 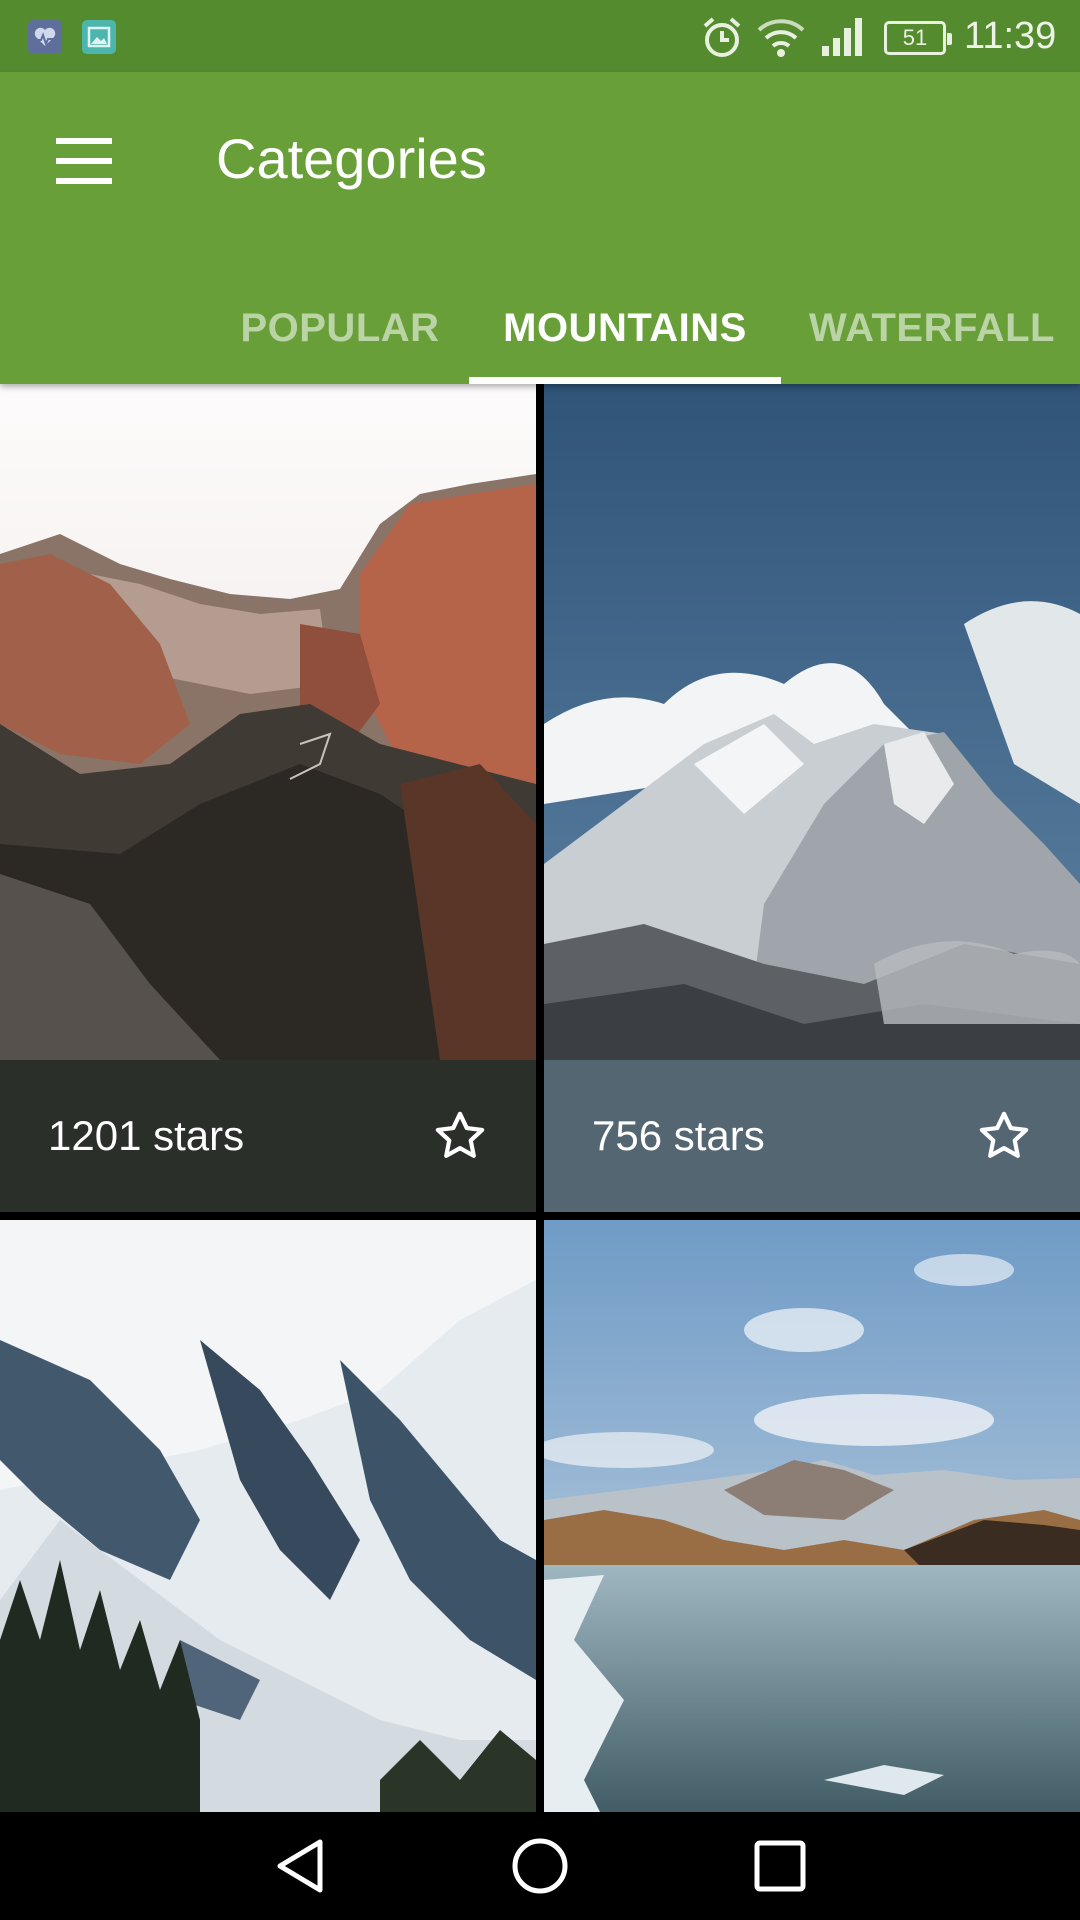 What do you see at coordinates (146, 1135) in the screenshot?
I see `stars-count: 1201 stars` at bounding box center [146, 1135].